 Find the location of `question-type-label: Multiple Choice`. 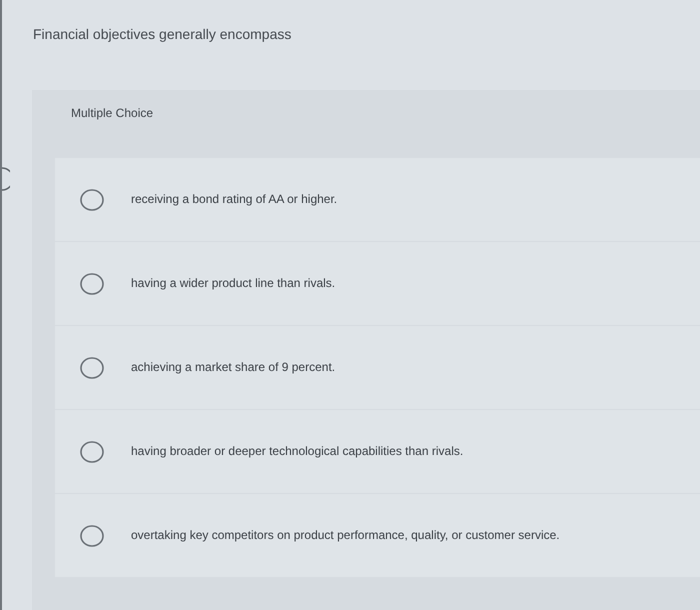

question-type-label: Multiple Choice is located at coordinates (112, 113).